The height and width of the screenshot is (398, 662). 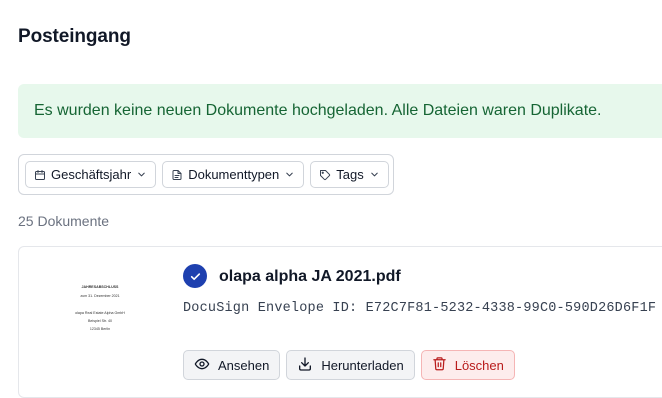 I want to click on verified-check-icon, so click(x=195, y=276).